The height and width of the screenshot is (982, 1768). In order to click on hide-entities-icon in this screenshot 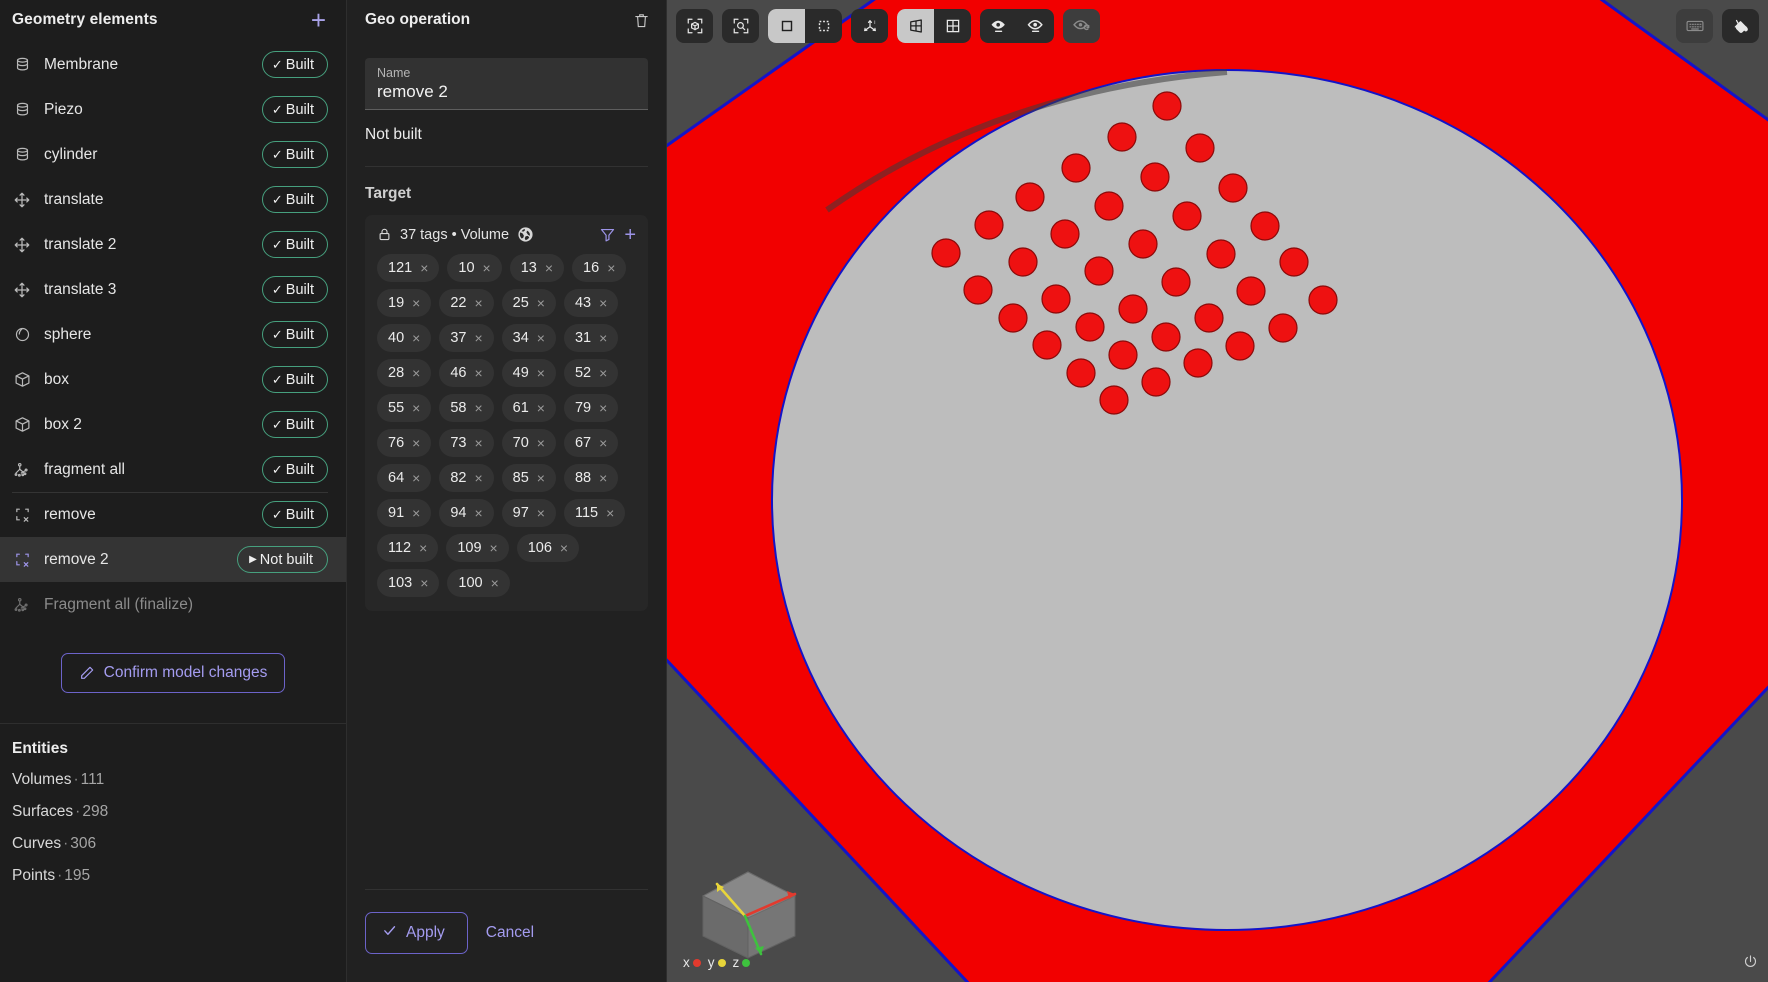, I will do `click(1035, 26)`.